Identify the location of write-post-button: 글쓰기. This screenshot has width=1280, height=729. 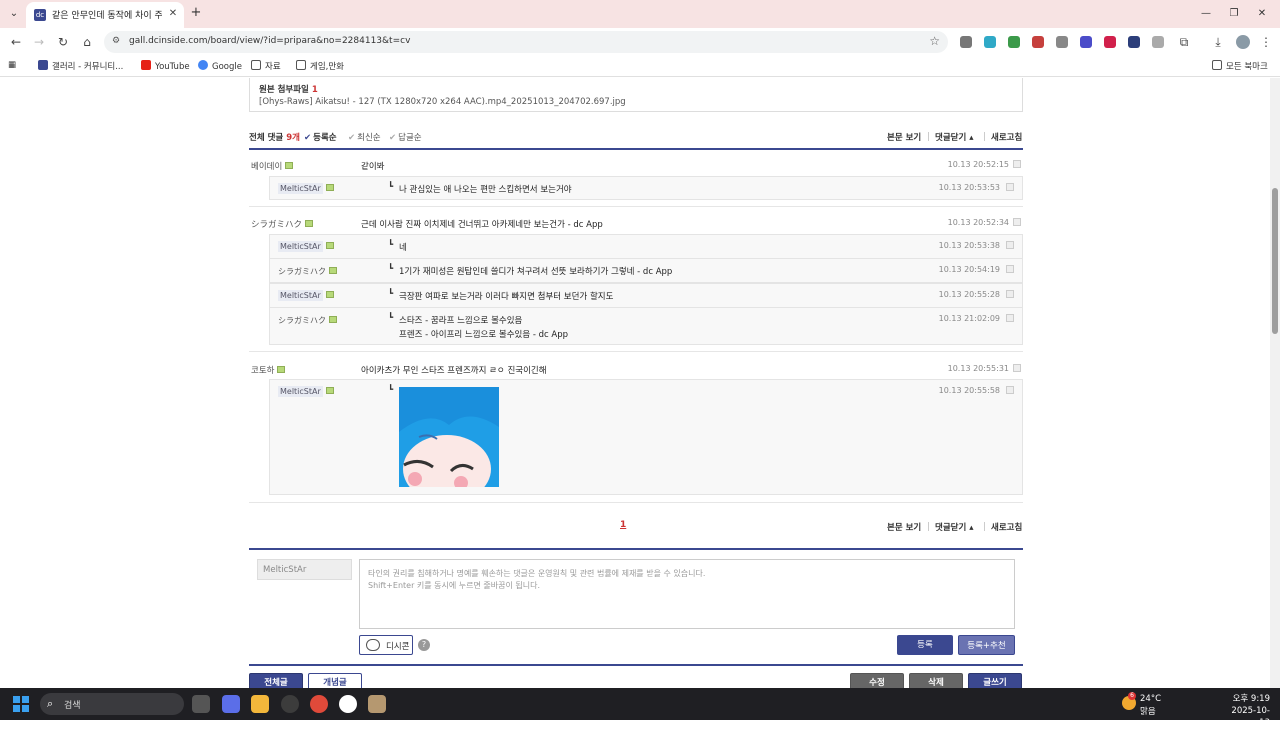
(995, 680).